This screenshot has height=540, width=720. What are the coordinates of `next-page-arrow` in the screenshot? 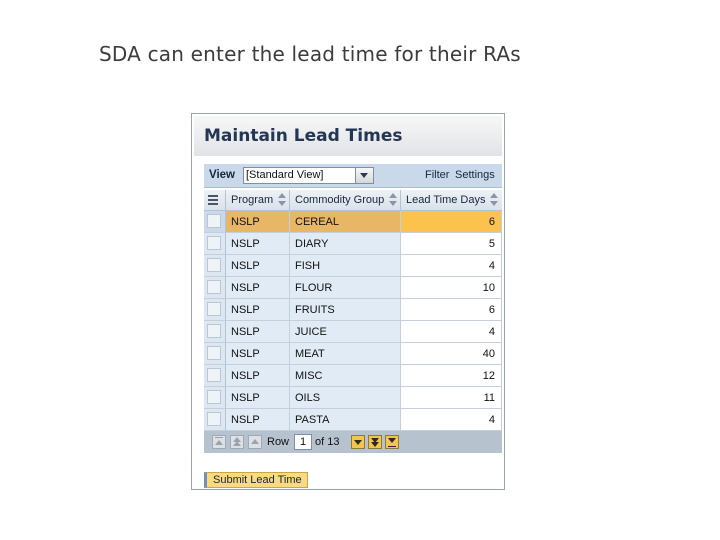 It's located at (375, 444).